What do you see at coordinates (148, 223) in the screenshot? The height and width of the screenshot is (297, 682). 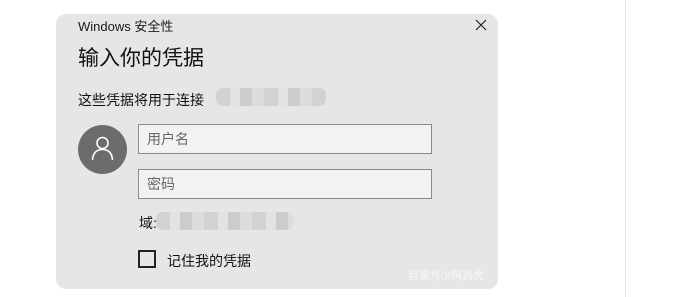 I see `domain-label: 域:` at bounding box center [148, 223].